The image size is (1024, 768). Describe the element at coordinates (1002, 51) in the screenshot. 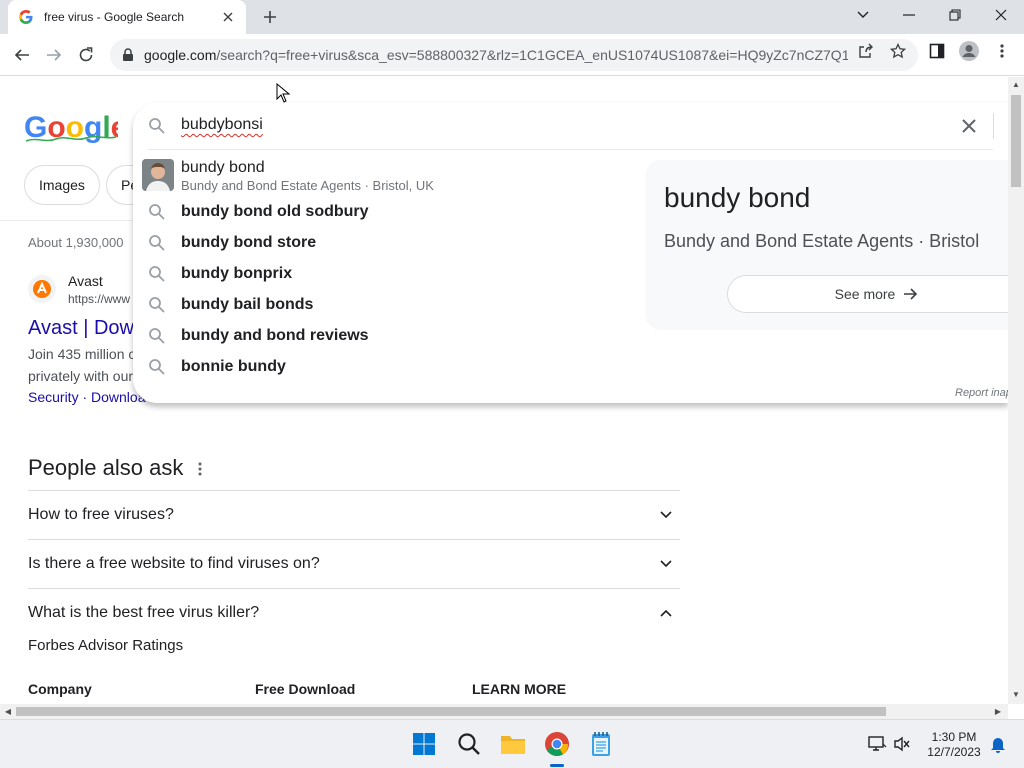

I see `menu-kebab-icon` at that location.